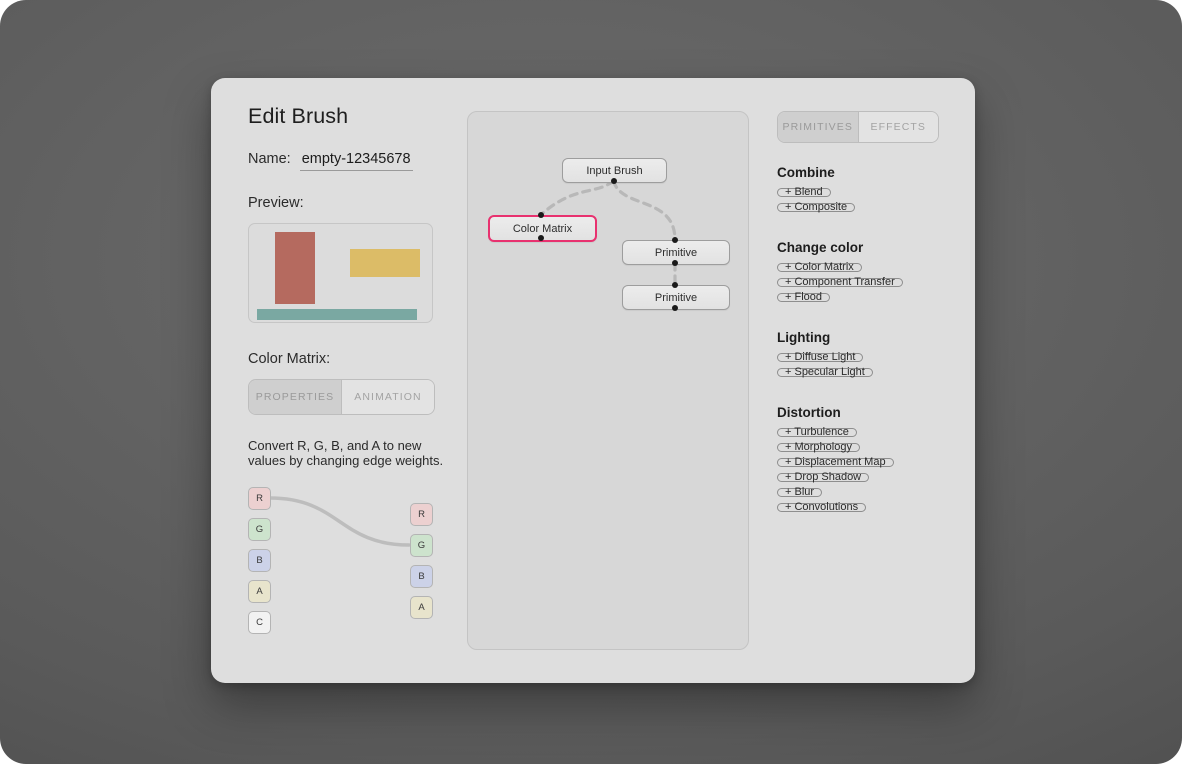 Image resolution: width=1182 pixels, height=764 pixels. What do you see at coordinates (607, 233) in the screenshot?
I see `graph-edge-layer` at bounding box center [607, 233].